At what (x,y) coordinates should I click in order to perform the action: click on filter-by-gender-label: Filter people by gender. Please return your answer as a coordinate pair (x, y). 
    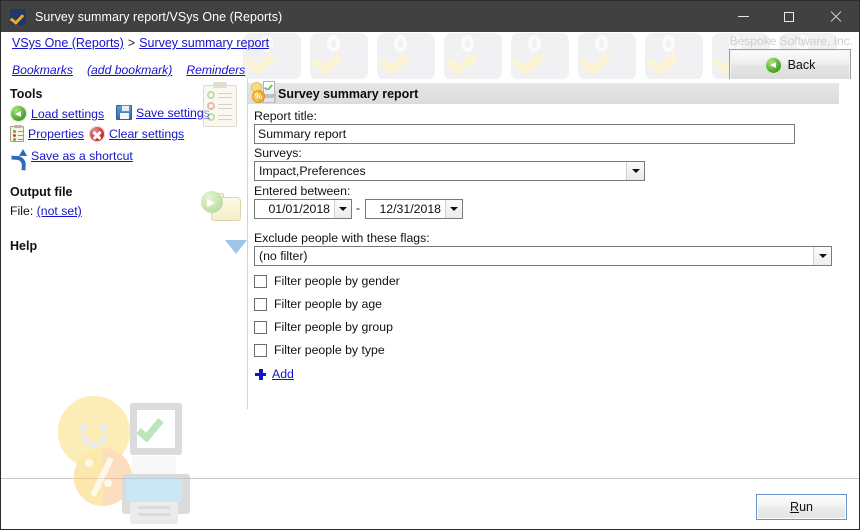
    Looking at the image, I should click on (337, 281).